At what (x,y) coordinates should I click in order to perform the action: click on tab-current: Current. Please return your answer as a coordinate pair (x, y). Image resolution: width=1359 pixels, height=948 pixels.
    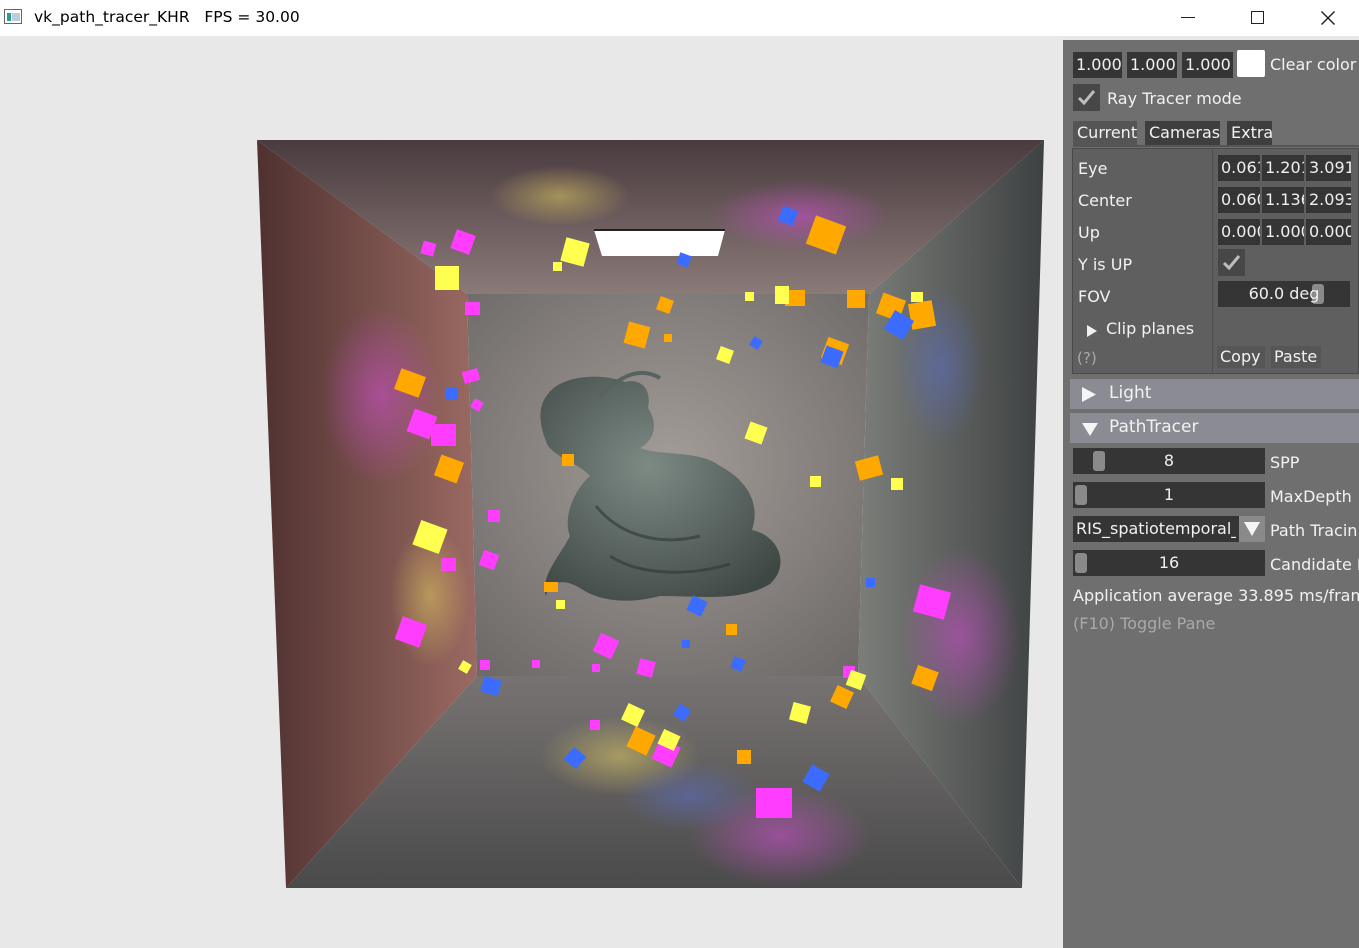
    Looking at the image, I should click on (1105, 133).